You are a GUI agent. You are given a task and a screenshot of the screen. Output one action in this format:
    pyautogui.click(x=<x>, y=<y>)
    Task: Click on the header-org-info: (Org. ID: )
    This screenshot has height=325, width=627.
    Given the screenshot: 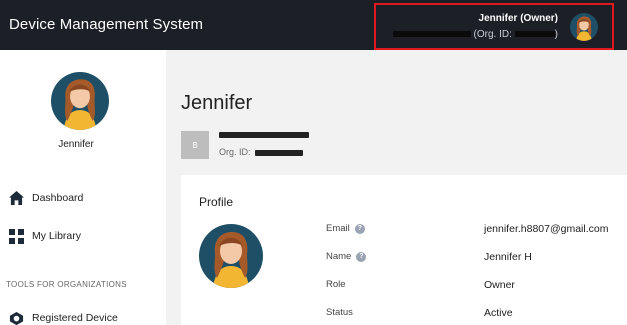 What is the action you would take?
    pyautogui.click(x=475, y=34)
    